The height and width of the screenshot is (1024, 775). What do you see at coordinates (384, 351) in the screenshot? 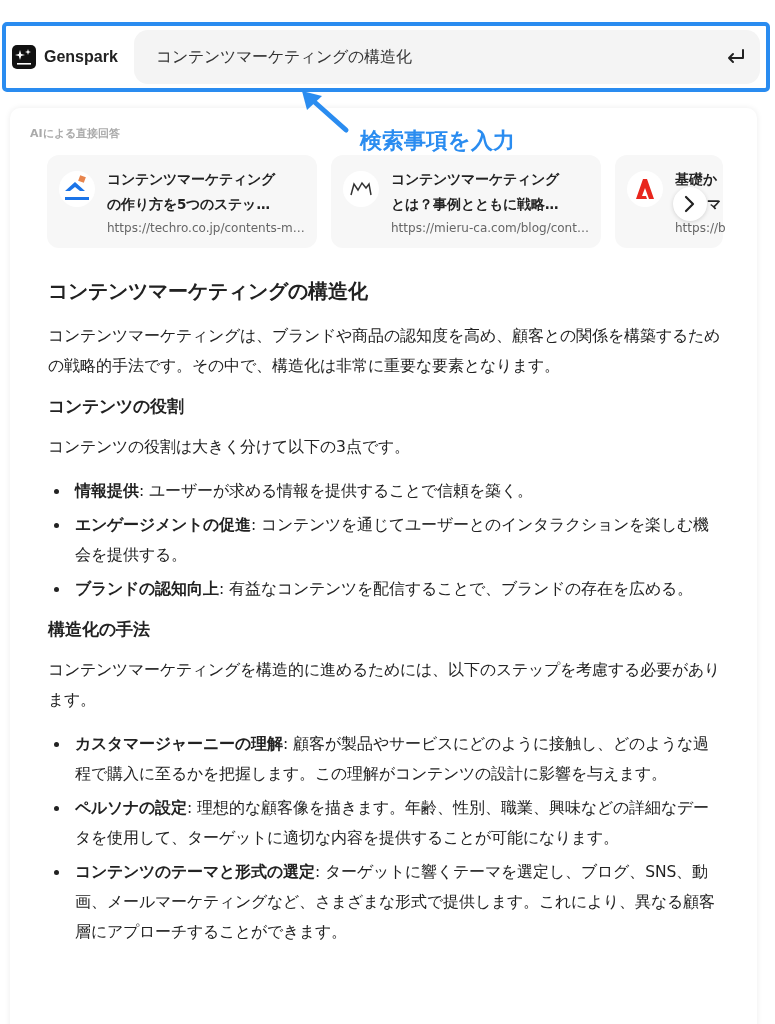
I see `paragraph: コンテンツマーケティングは、ブランドや商品の認知度を高め、顧客との関係を構築するための戦略的手法です。その中で、構造化は非常に重要な要素となります。` at bounding box center [384, 351].